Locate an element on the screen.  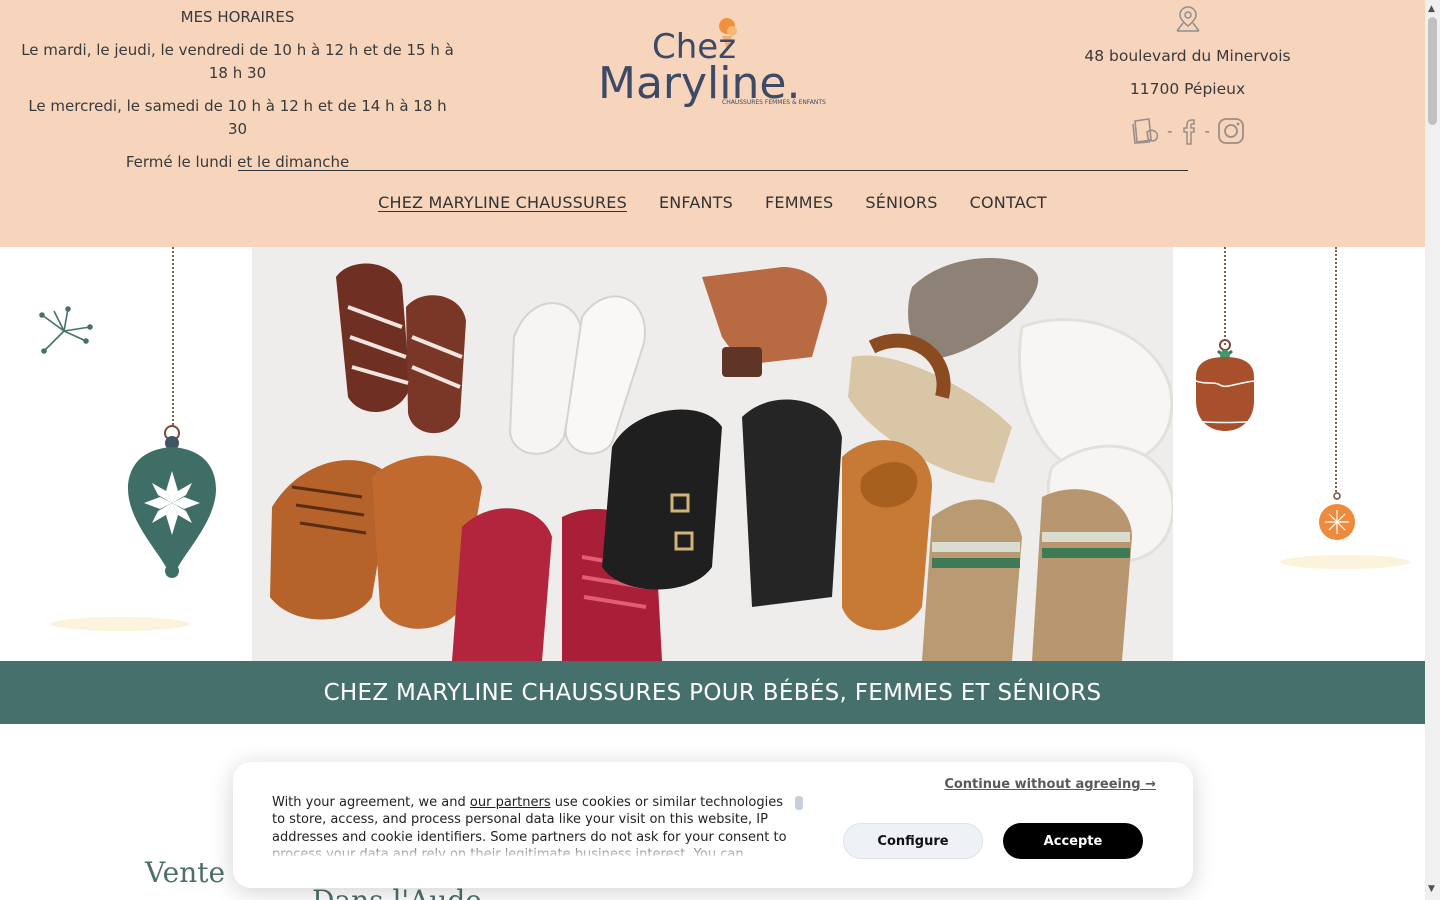
header-divider is located at coordinates (713, 170).